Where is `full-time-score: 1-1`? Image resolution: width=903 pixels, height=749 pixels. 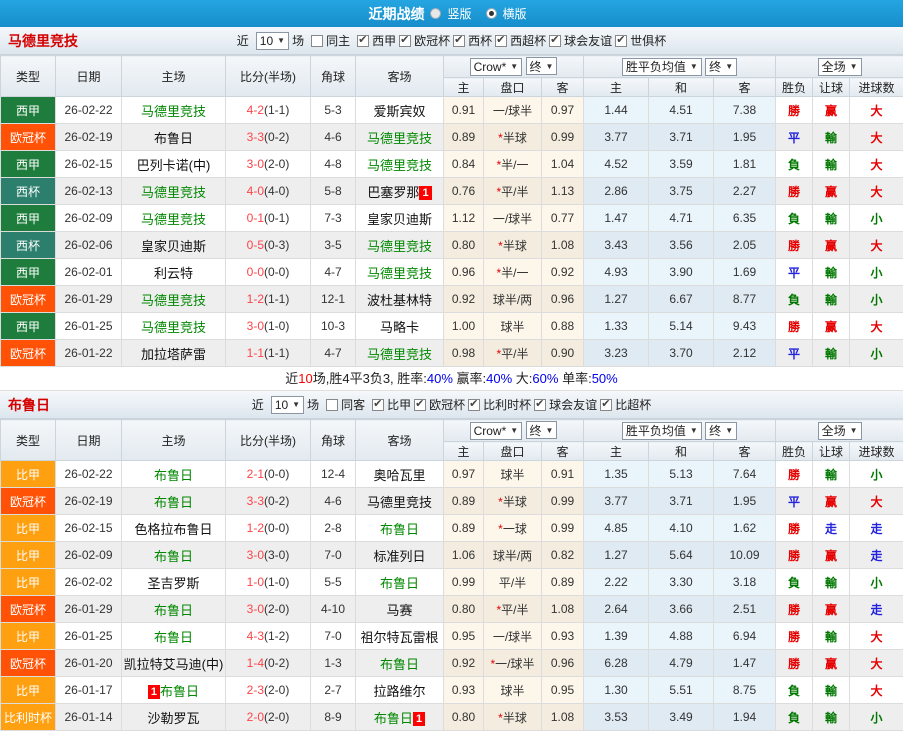
full-time-score: 1-1 is located at coordinates (255, 353).